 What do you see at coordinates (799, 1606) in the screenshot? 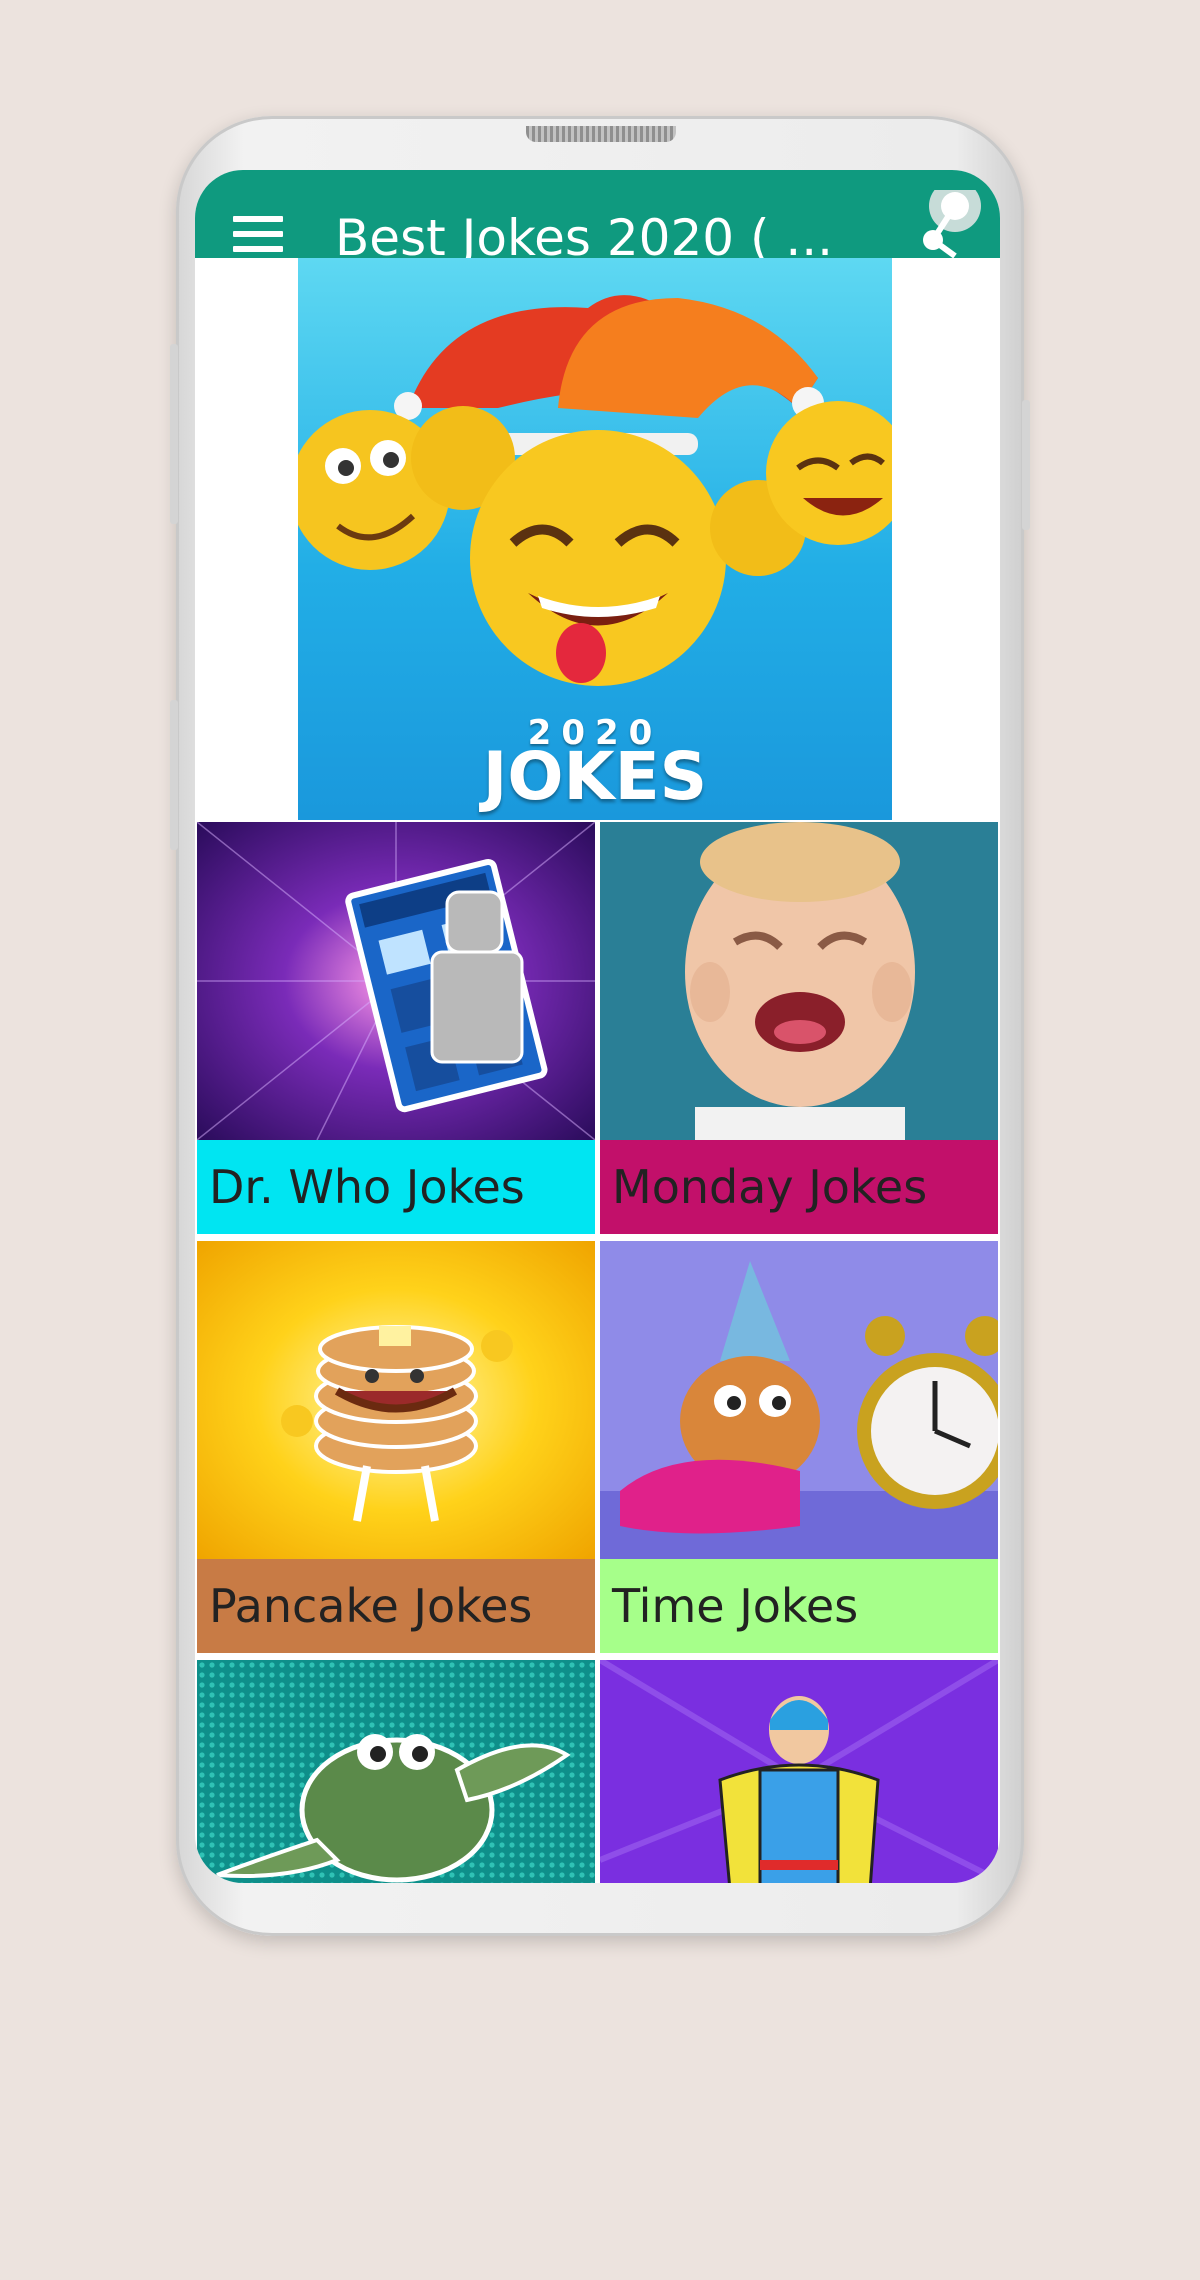
I see `category-label: Time Jokes` at bounding box center [799, 1606].